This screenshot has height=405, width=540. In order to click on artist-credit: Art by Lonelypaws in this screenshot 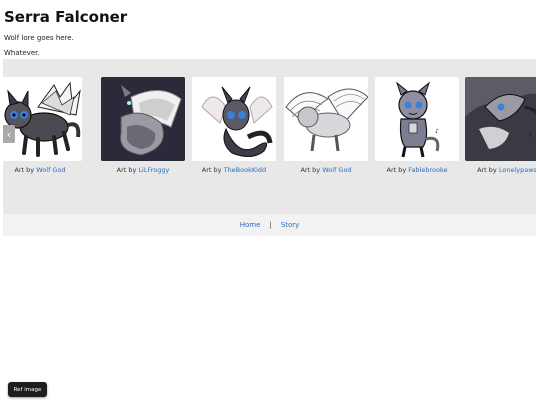, I will do `click(506, 170)`.